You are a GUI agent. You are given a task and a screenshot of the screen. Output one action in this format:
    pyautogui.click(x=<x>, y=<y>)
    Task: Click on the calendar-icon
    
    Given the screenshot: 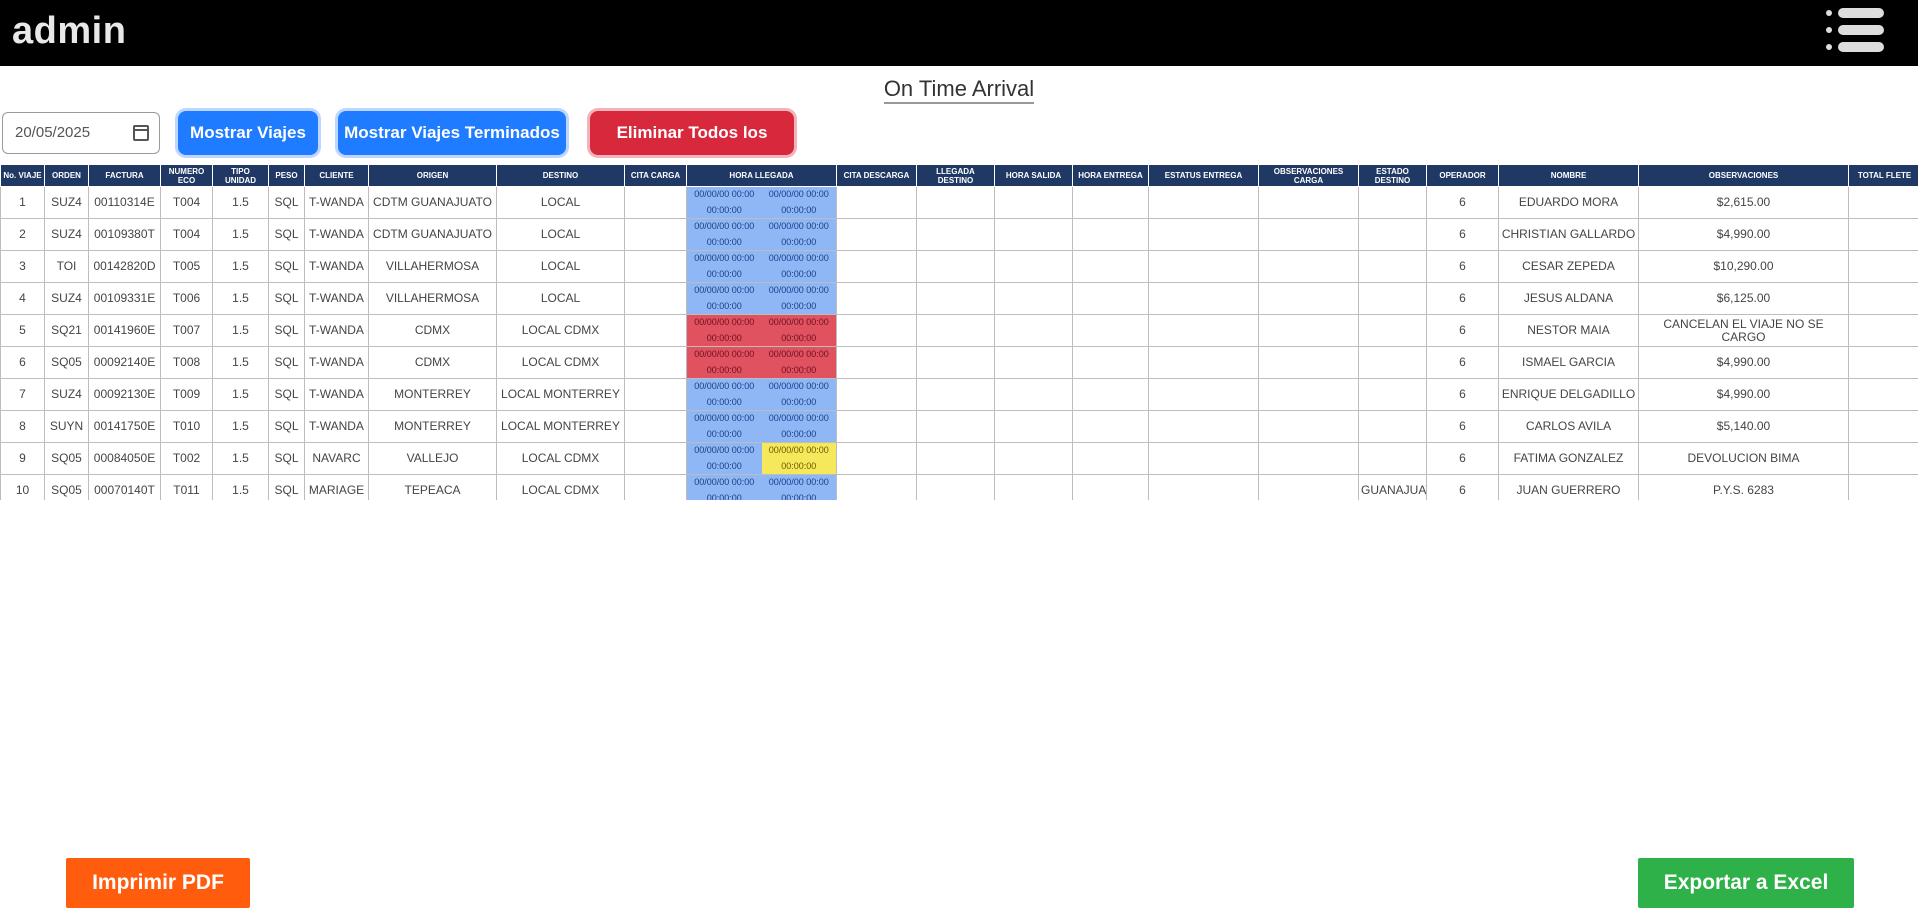 What is the action you would take?
    pyautogui.click(x=141, y=133)
    